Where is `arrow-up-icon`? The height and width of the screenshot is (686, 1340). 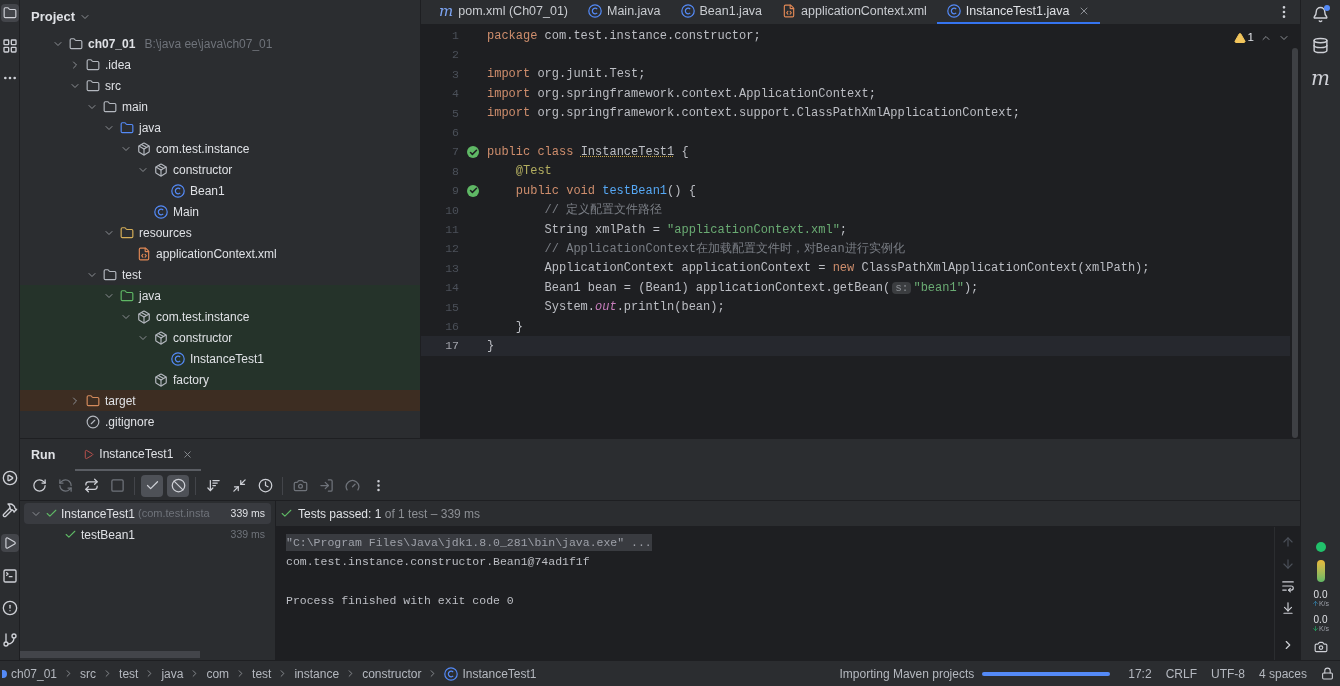
arrow-up-icon is located at coordinates (1315, 603).